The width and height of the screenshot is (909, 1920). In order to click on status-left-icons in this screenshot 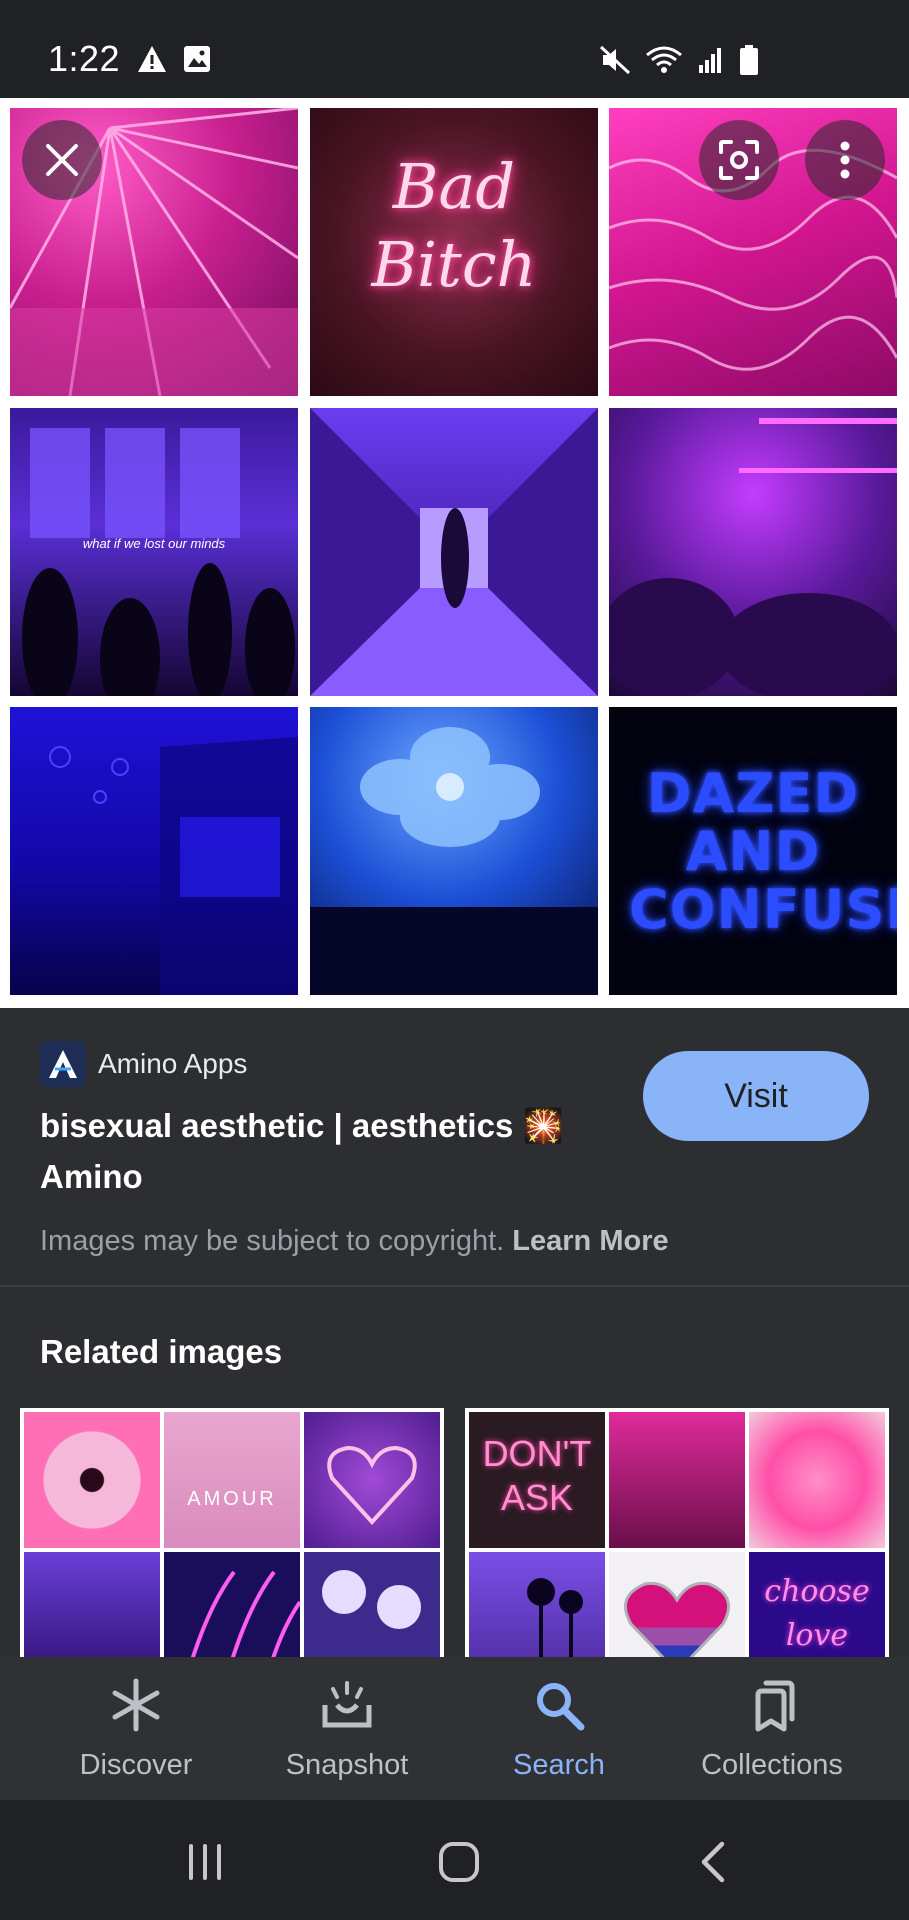, I will do `click(174, 59)`.